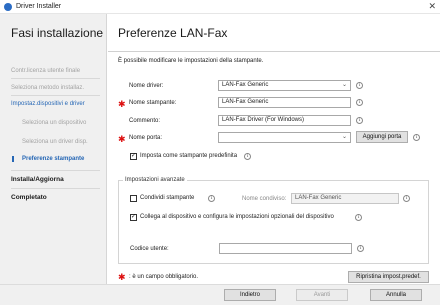  Describe the element at coordinates (48, 104) in the screenshot. I see `step-devices-drivers: Impostaz.dispositivi e driver` at that location.